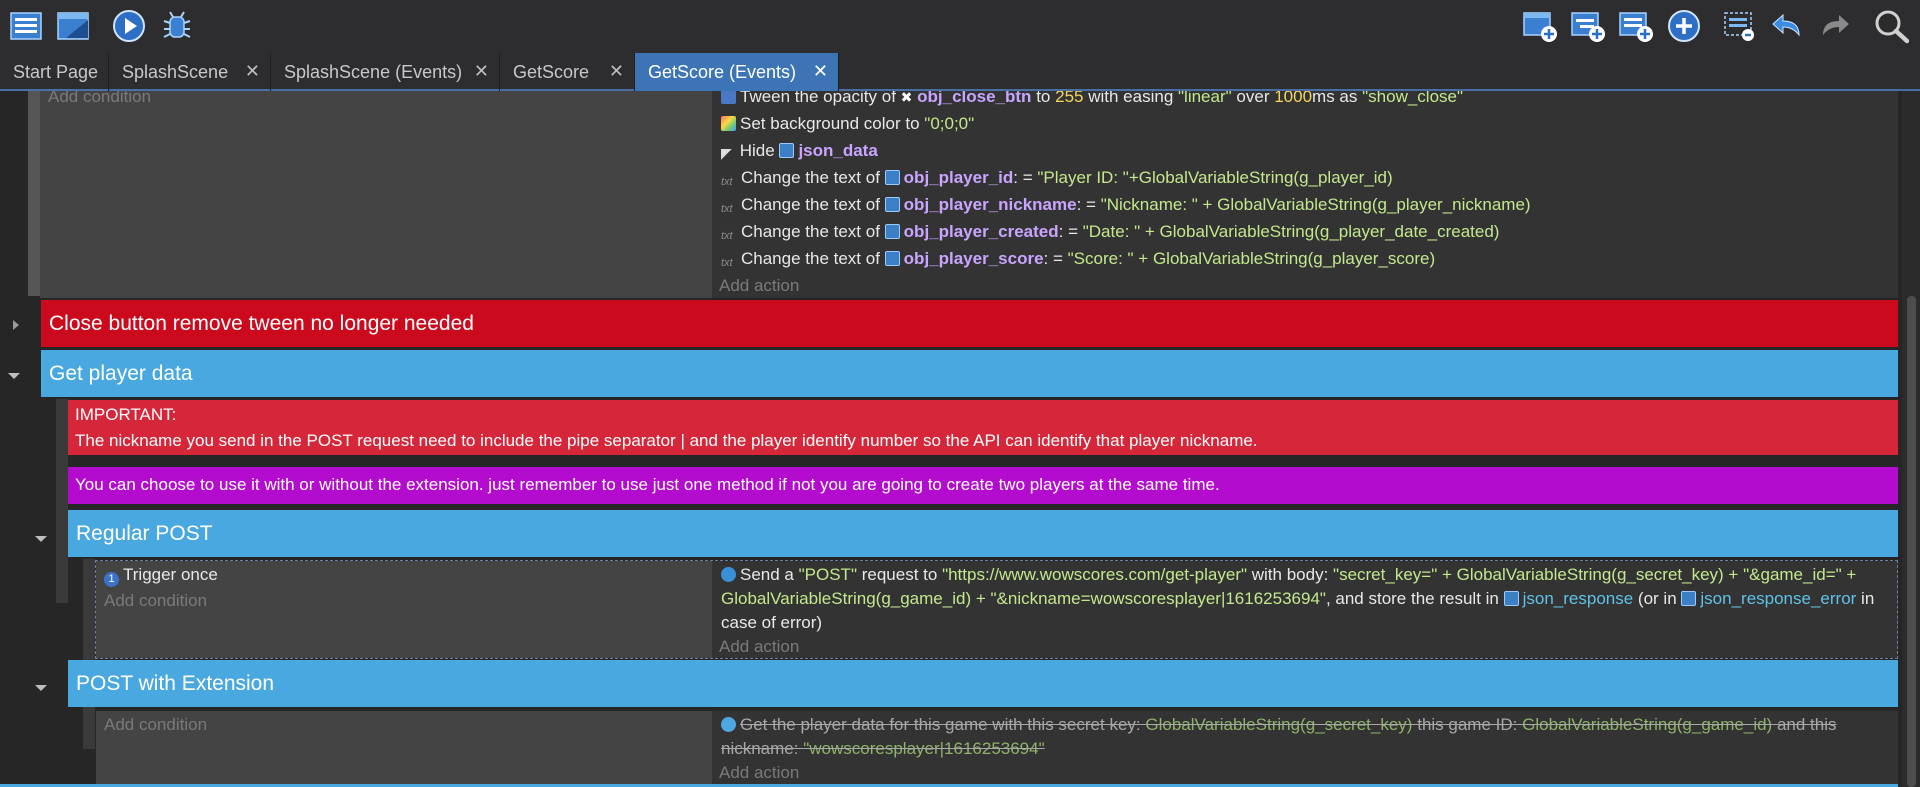 This screenshot has height=787, width=1920. Describe the element at coordinates (129, 26) in the screenshot. I see `play-preview-icon` at that location.